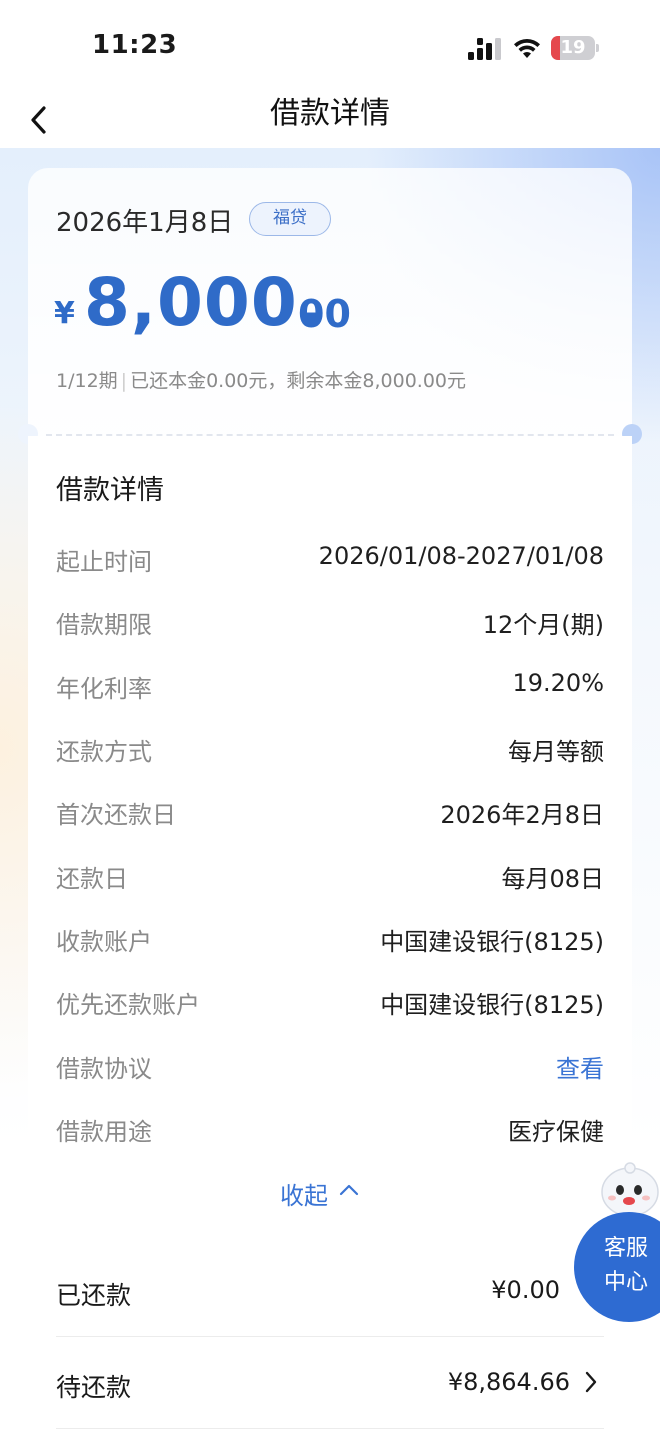 This screenshot has width=660, height=1434. I want to click on status-time: 11:23, so click(135, 45).